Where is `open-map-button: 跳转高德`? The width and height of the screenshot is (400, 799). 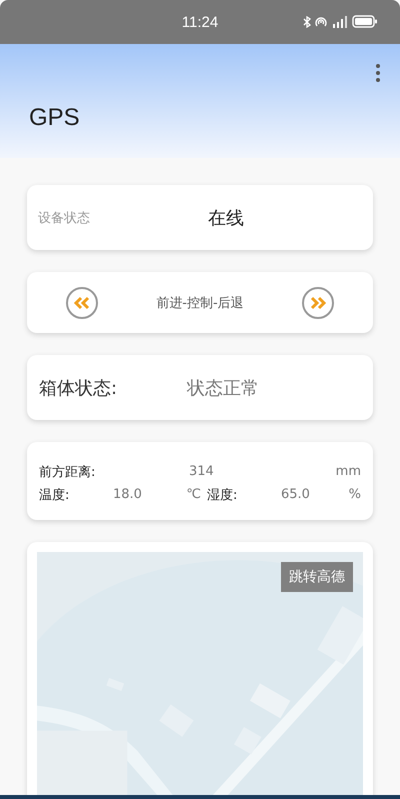 open-map-button: 跳转高德 is located at coordinates (317, 577).